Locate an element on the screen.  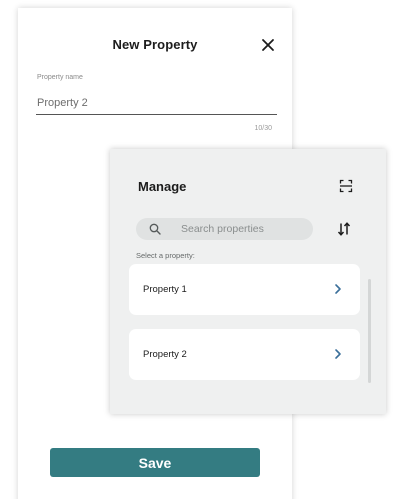
list-item-label: Property 2 is located at coordinates (165, 354).